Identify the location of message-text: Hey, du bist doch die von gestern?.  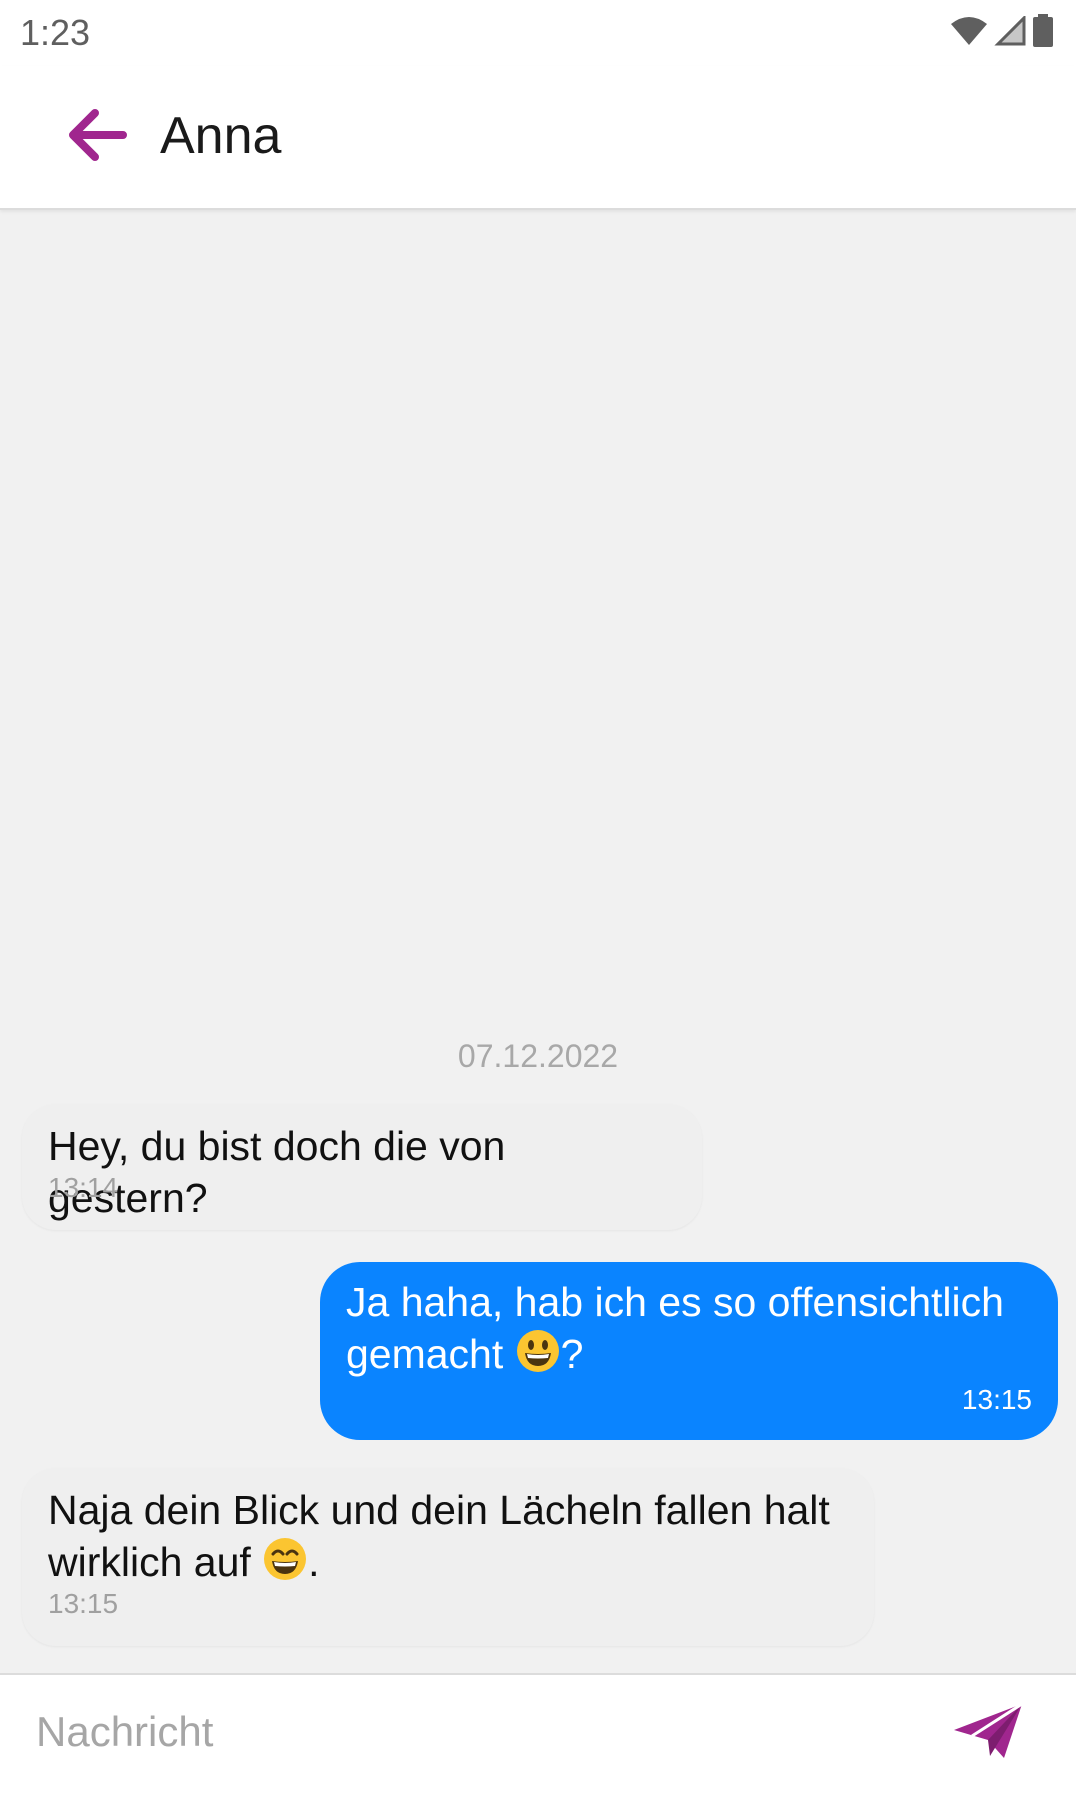
(277, 1172).